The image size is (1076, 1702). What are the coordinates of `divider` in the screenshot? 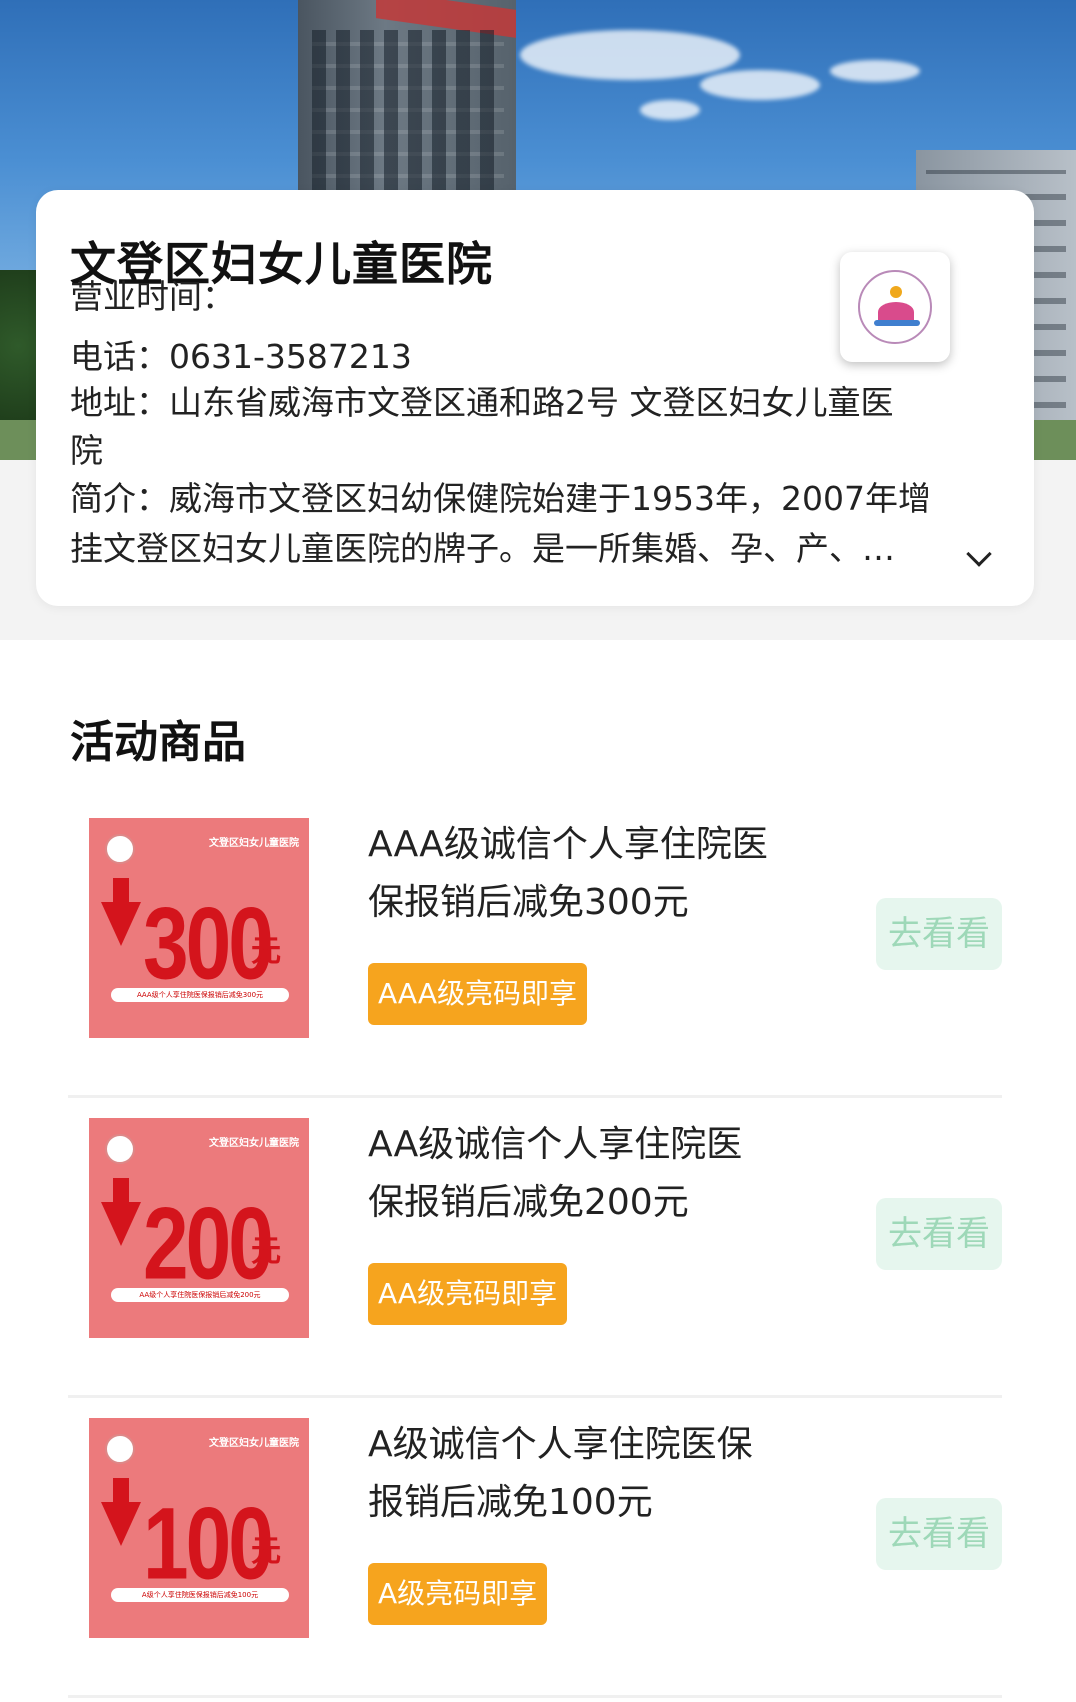 It's located at (535, 1696).